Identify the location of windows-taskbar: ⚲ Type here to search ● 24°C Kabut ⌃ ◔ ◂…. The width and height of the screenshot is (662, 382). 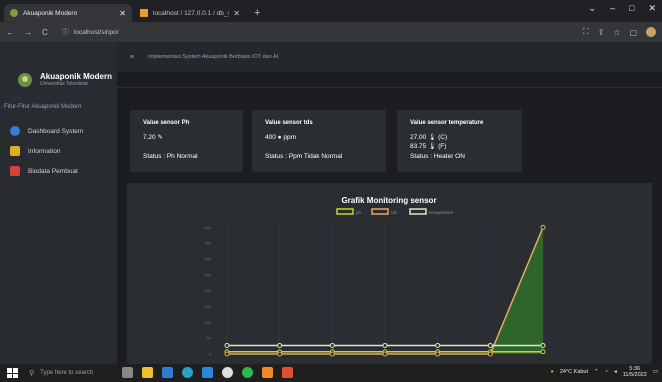
(331, 373).